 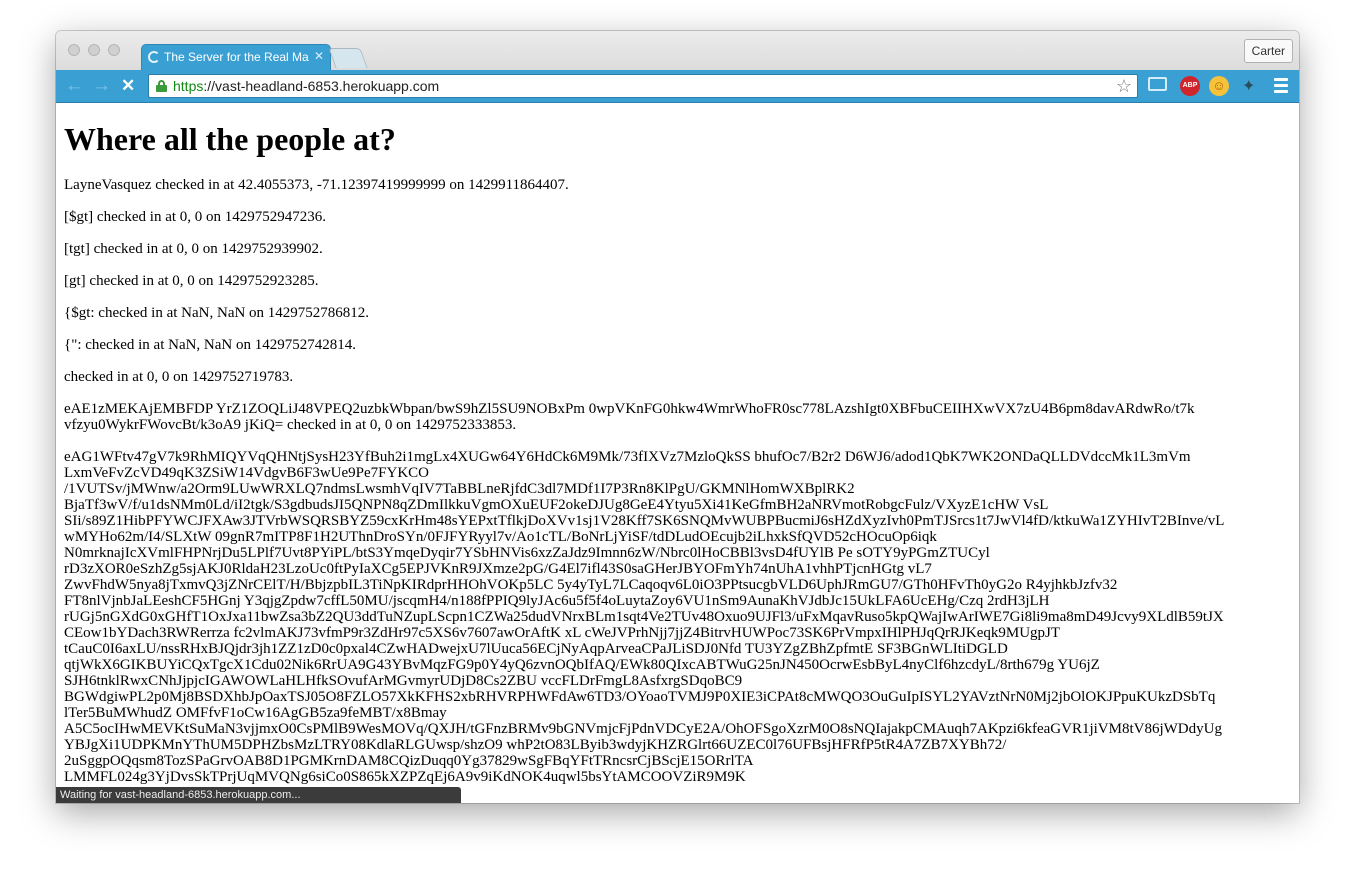 I want to click on url-scheme: https, so click(x=188, y=86).